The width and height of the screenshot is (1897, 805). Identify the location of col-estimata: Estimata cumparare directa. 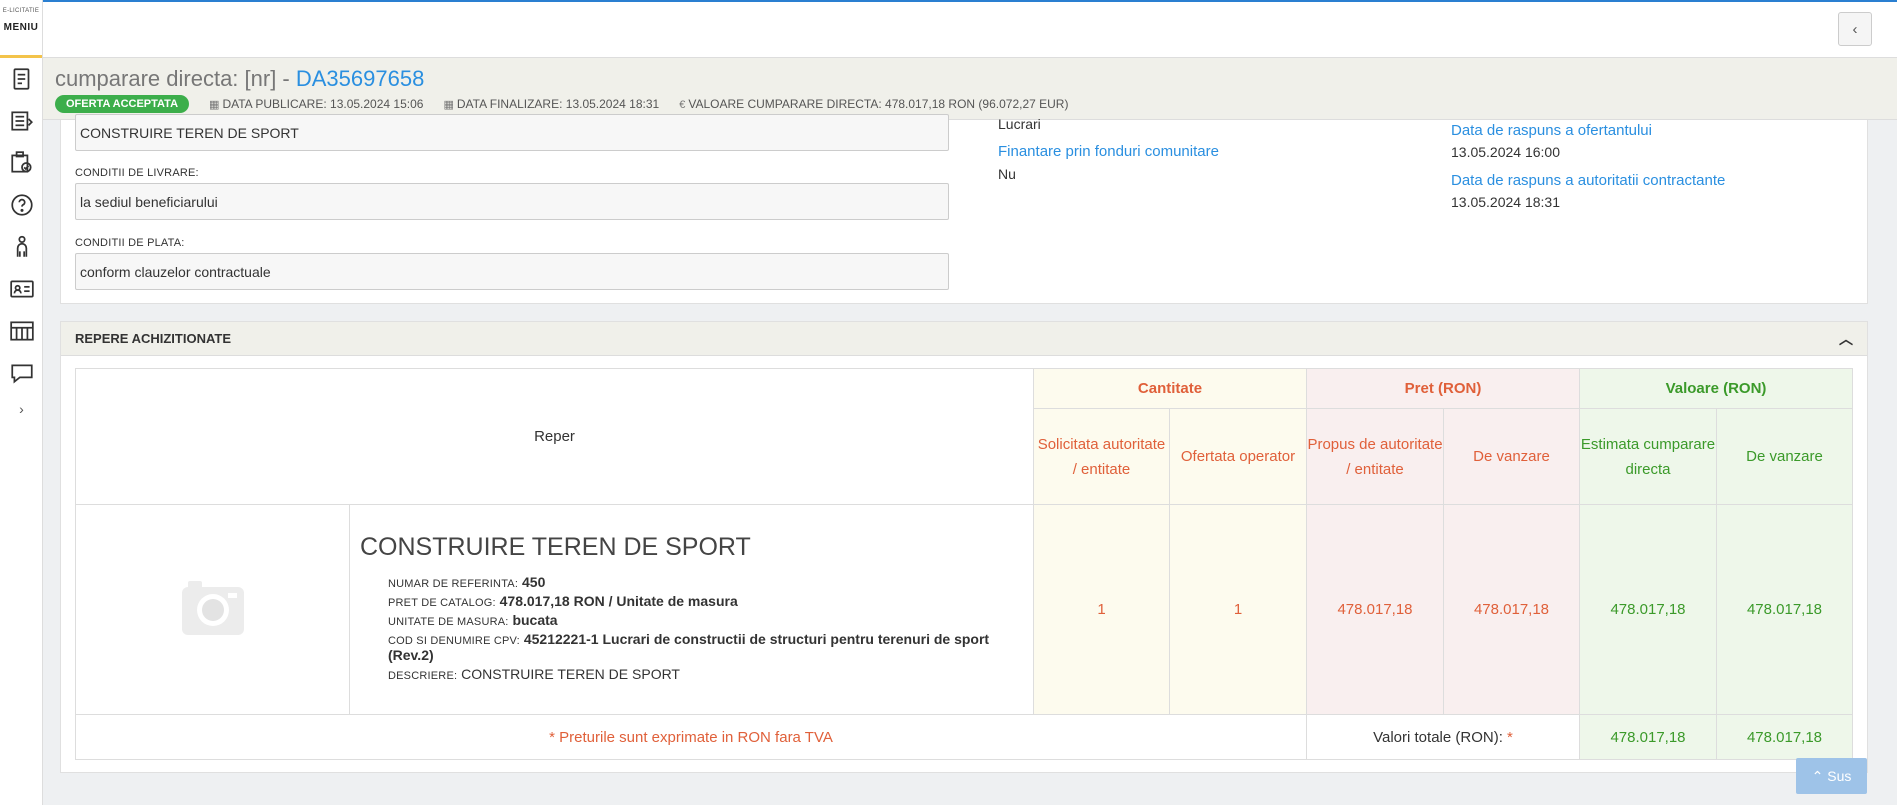
(1648, 456).